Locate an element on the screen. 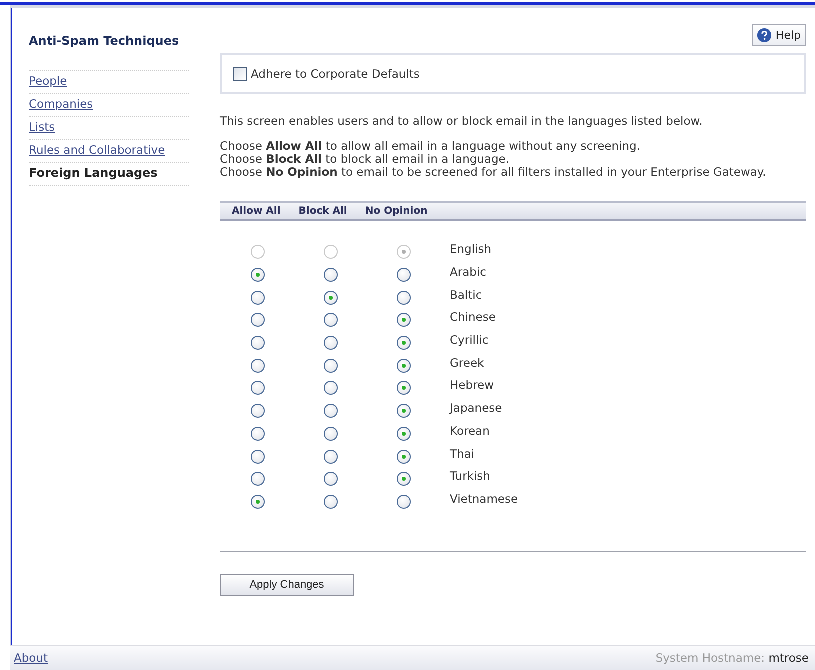 This screenshot has width=815, height=670. checkbox-label: Adhere to Corporate Defaults is located at coordinates (335, 73).